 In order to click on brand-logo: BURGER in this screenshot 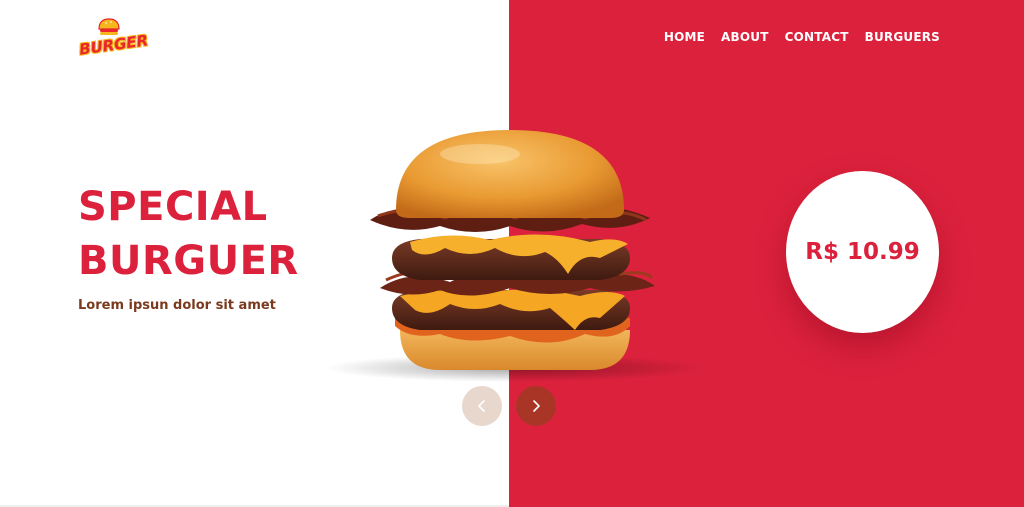, I will do `click(113, 39)`.